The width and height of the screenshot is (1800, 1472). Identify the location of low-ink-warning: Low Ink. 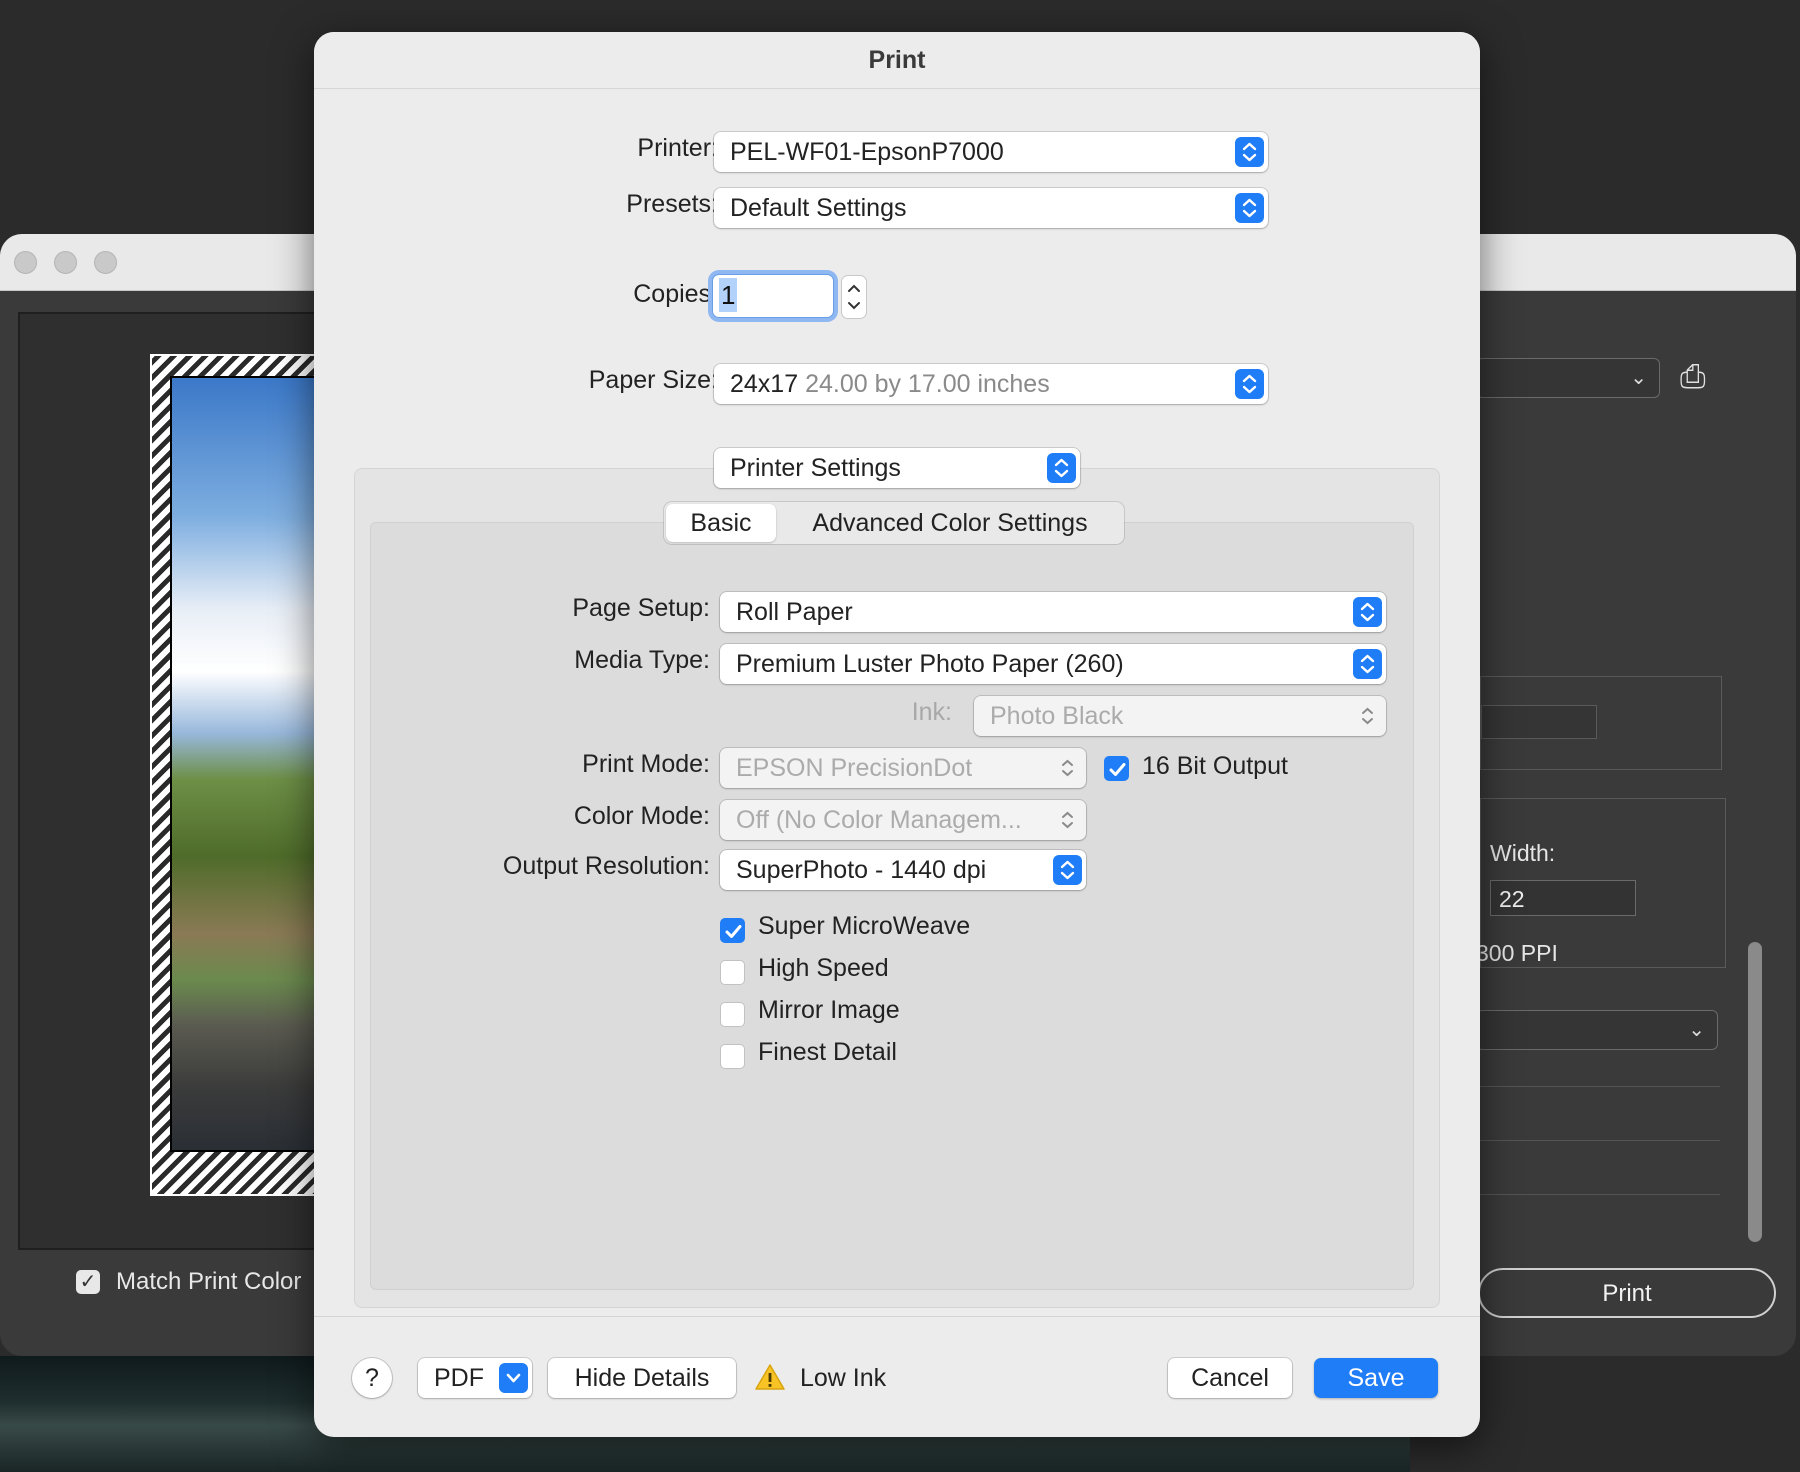
(843, 1378).